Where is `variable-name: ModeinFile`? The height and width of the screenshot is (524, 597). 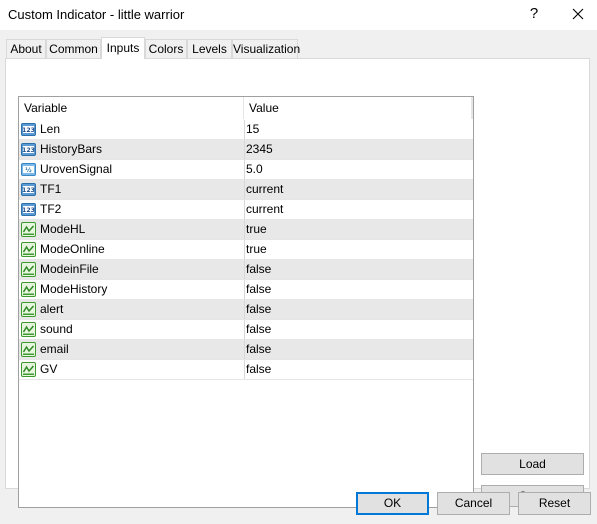
variable-name: ModeinFile is located at coordinates (69, 269).